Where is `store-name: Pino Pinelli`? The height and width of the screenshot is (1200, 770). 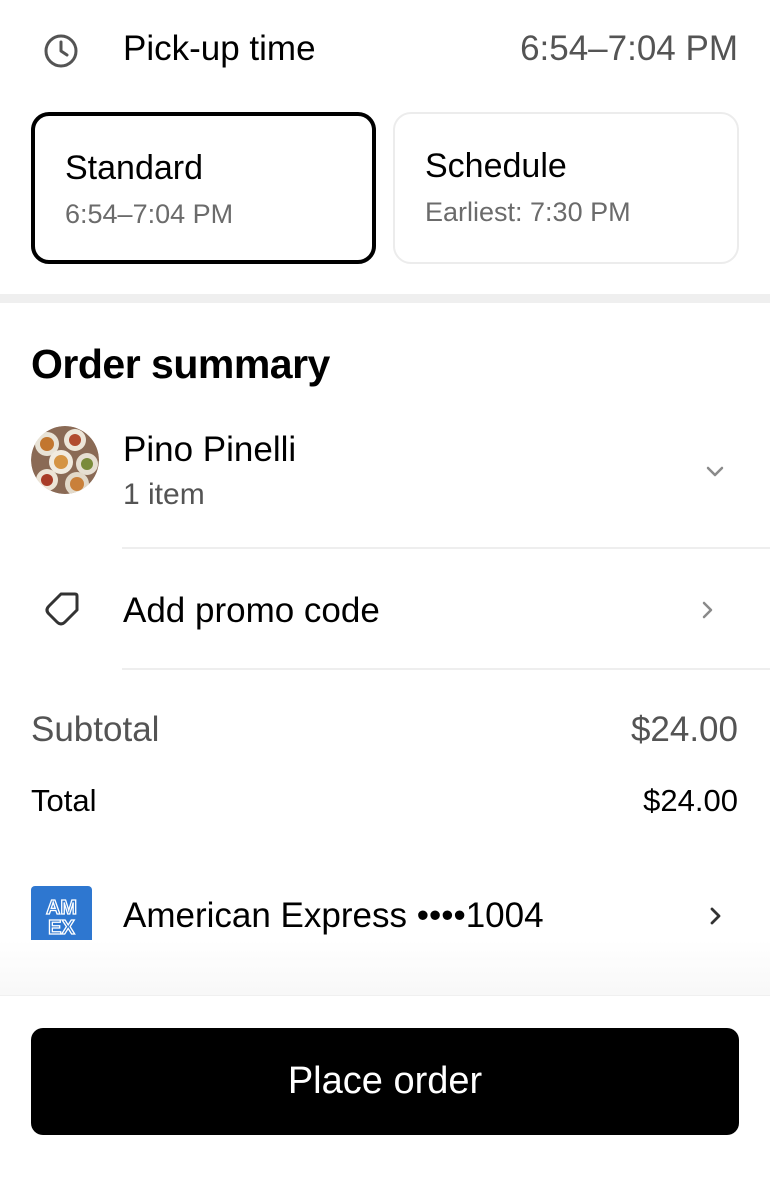 store-name: Pino Pinelli is located at coordinates (210, 449).